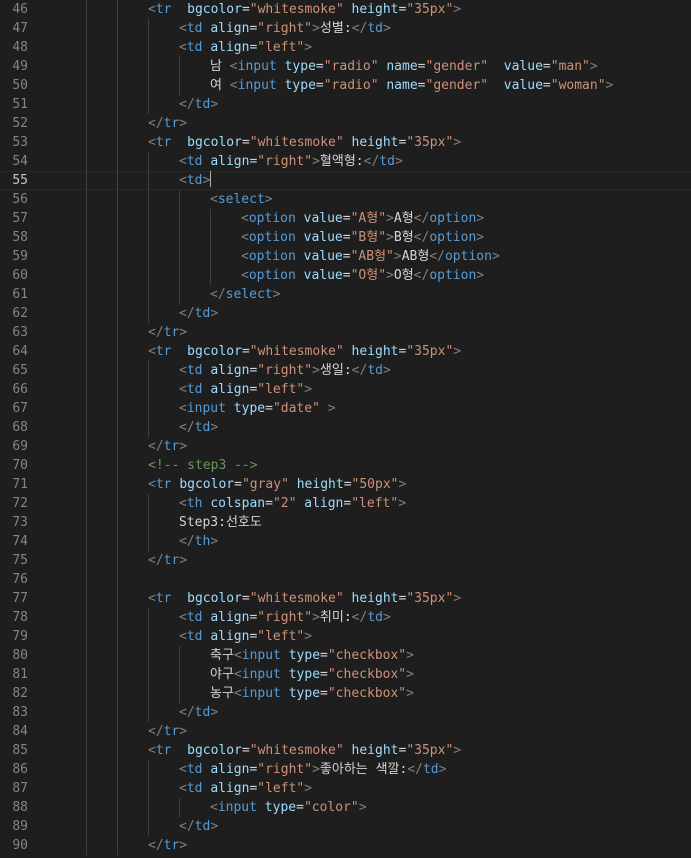 This screenshot has height=858, width=691. What do you see at coordinates (345, 712) in the screenshot?
I see `code-line: 83 </td>` at bounding box center [345, 712].